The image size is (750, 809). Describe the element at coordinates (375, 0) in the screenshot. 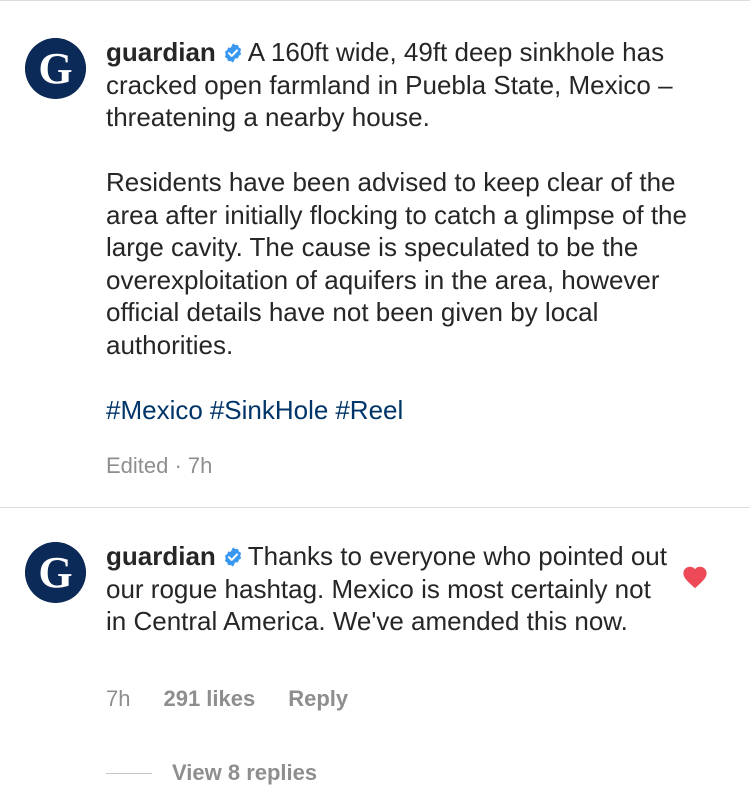

I see `top-divider` at that location.